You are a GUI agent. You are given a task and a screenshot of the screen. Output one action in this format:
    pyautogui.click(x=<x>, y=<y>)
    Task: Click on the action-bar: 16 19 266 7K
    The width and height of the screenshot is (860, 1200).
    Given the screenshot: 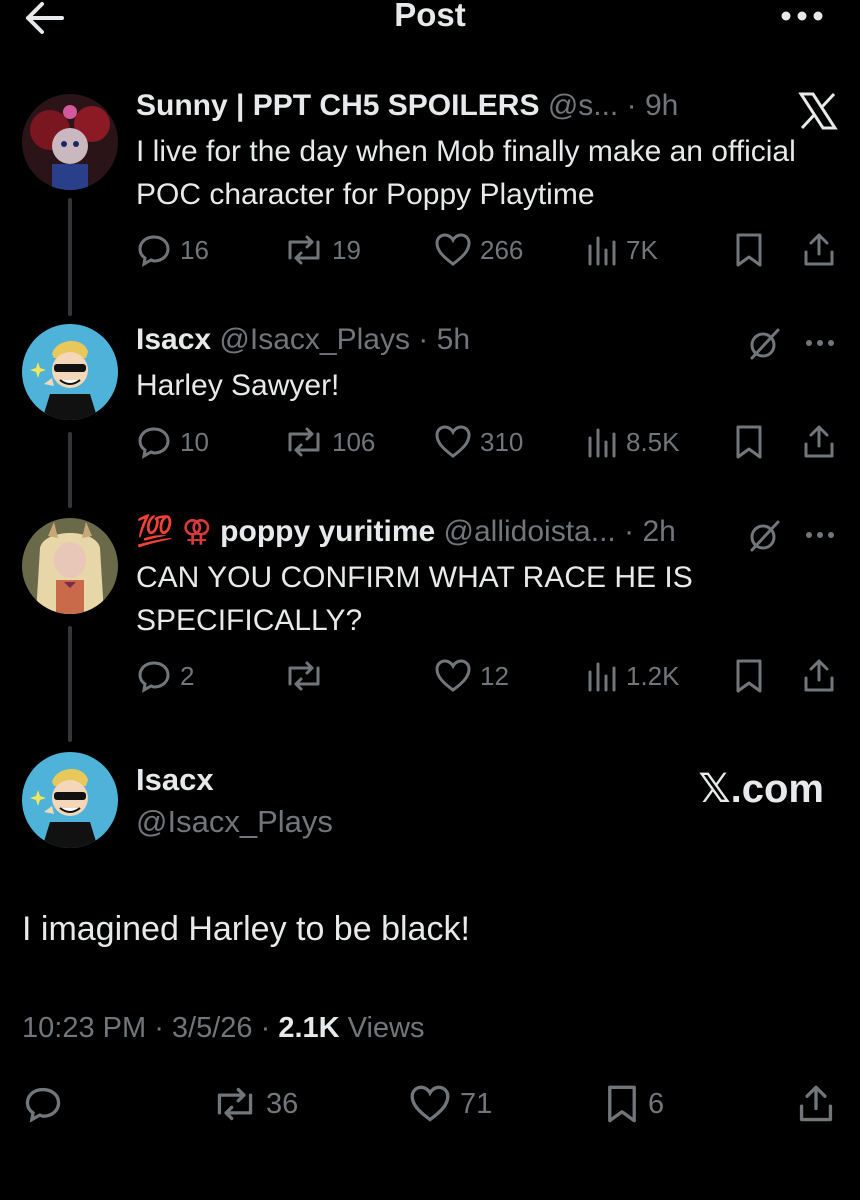 What is the action you would take?
    pyautogui.click(x=486, y=250)
    